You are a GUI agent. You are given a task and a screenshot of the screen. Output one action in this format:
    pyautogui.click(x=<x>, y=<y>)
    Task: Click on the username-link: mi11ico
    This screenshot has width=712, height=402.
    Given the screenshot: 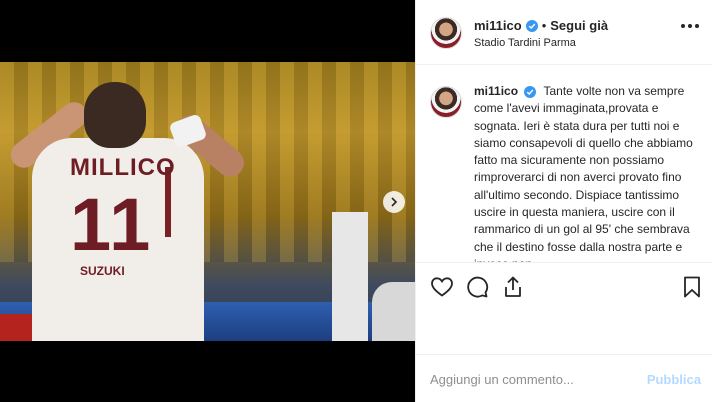 What is the action you would take?
    pyautogui.click(x=498, y=25)
    